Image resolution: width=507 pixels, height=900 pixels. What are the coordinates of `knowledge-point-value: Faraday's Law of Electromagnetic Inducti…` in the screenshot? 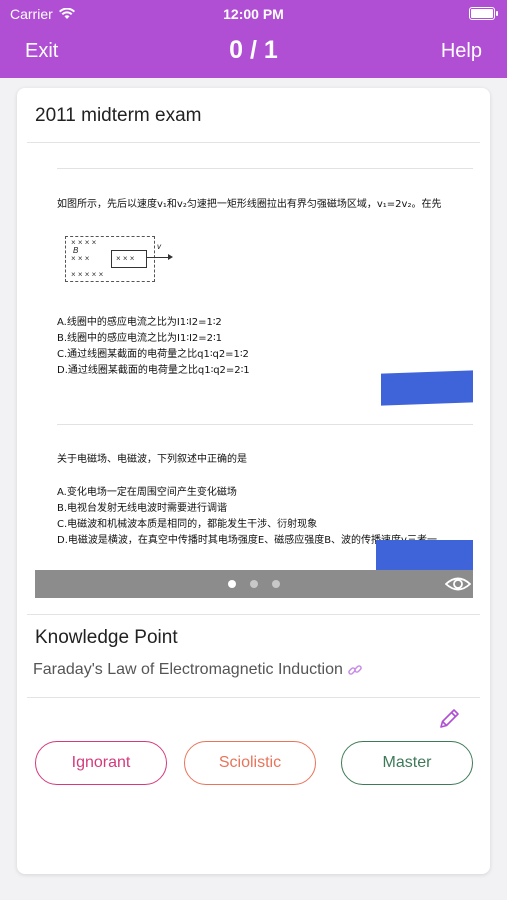 It's located at (188, 669).